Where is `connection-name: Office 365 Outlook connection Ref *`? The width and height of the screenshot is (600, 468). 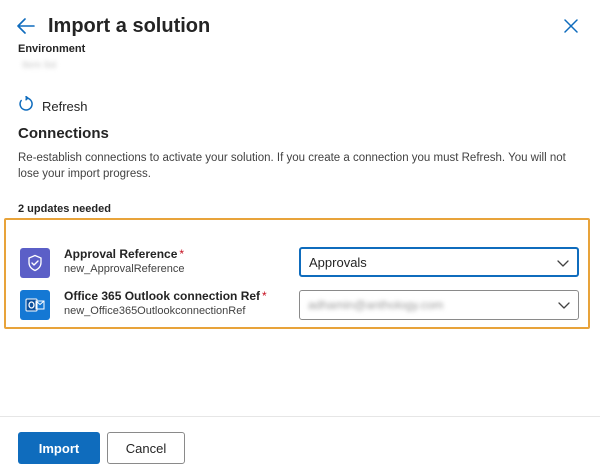
connection-name: Office 365 Outlook connection Ref * is located at coordinates (165, 296).